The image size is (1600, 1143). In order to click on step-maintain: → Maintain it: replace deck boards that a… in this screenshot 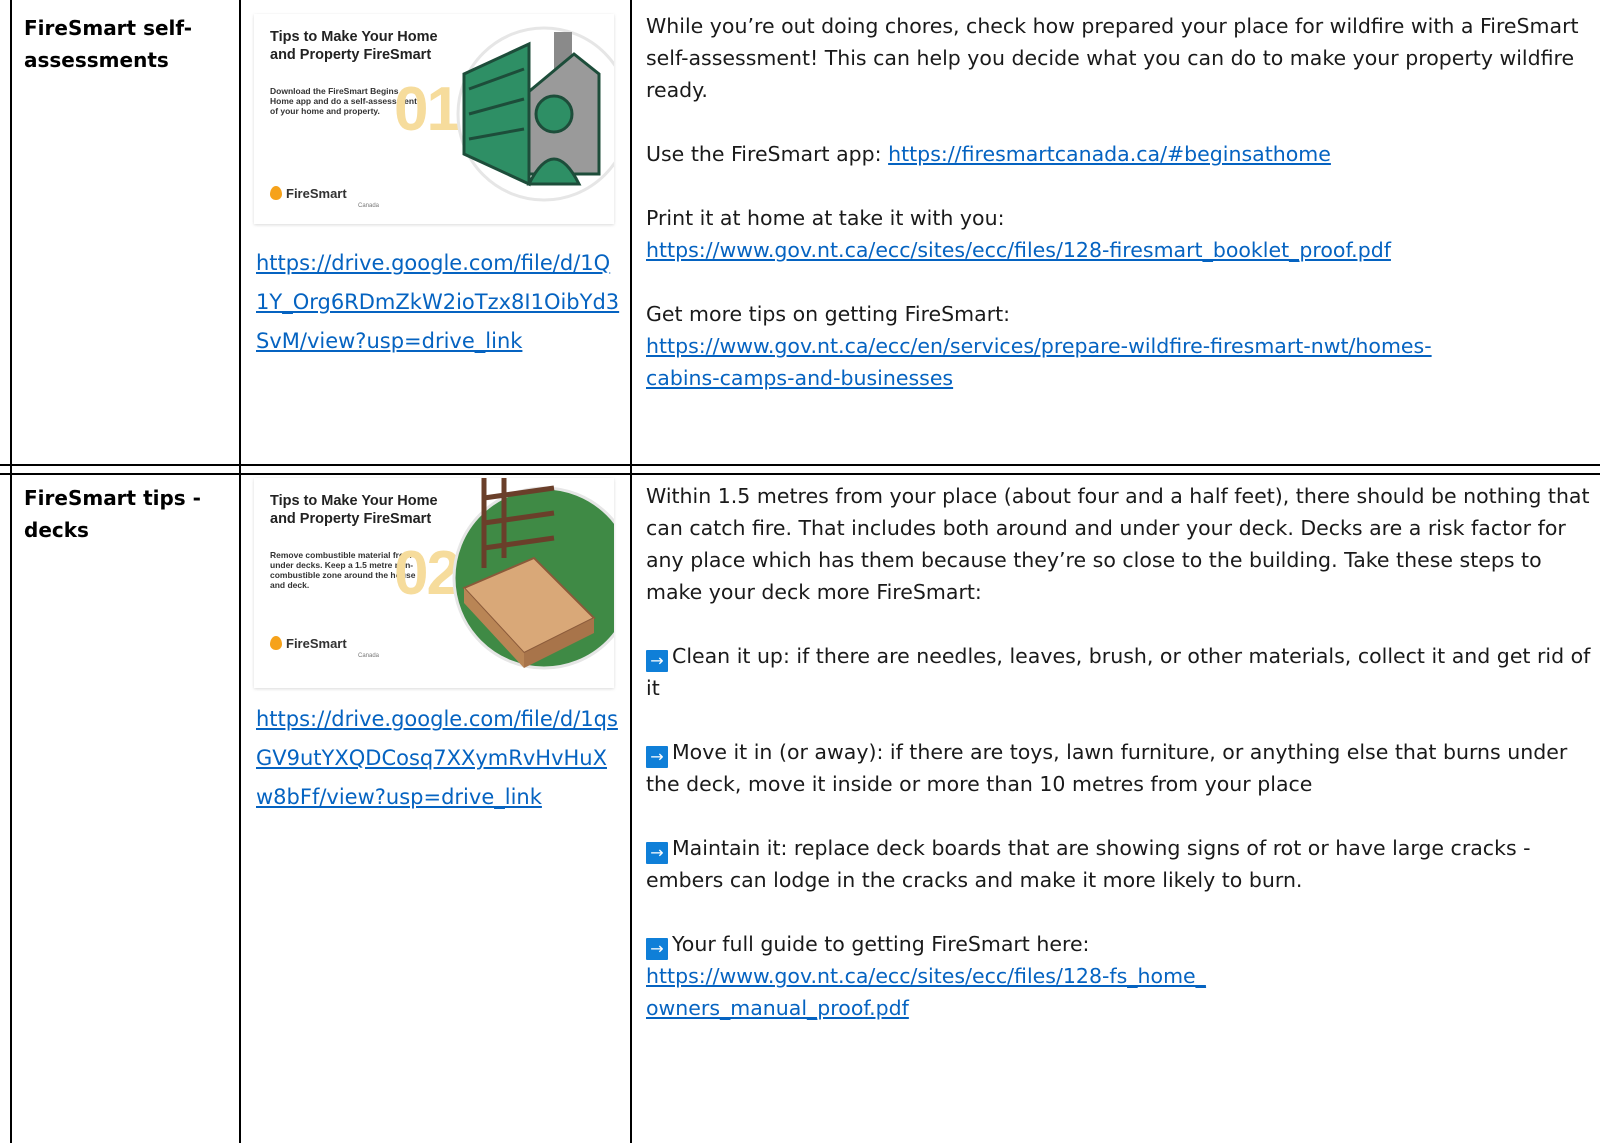, I will do `click(1088, 864)`.